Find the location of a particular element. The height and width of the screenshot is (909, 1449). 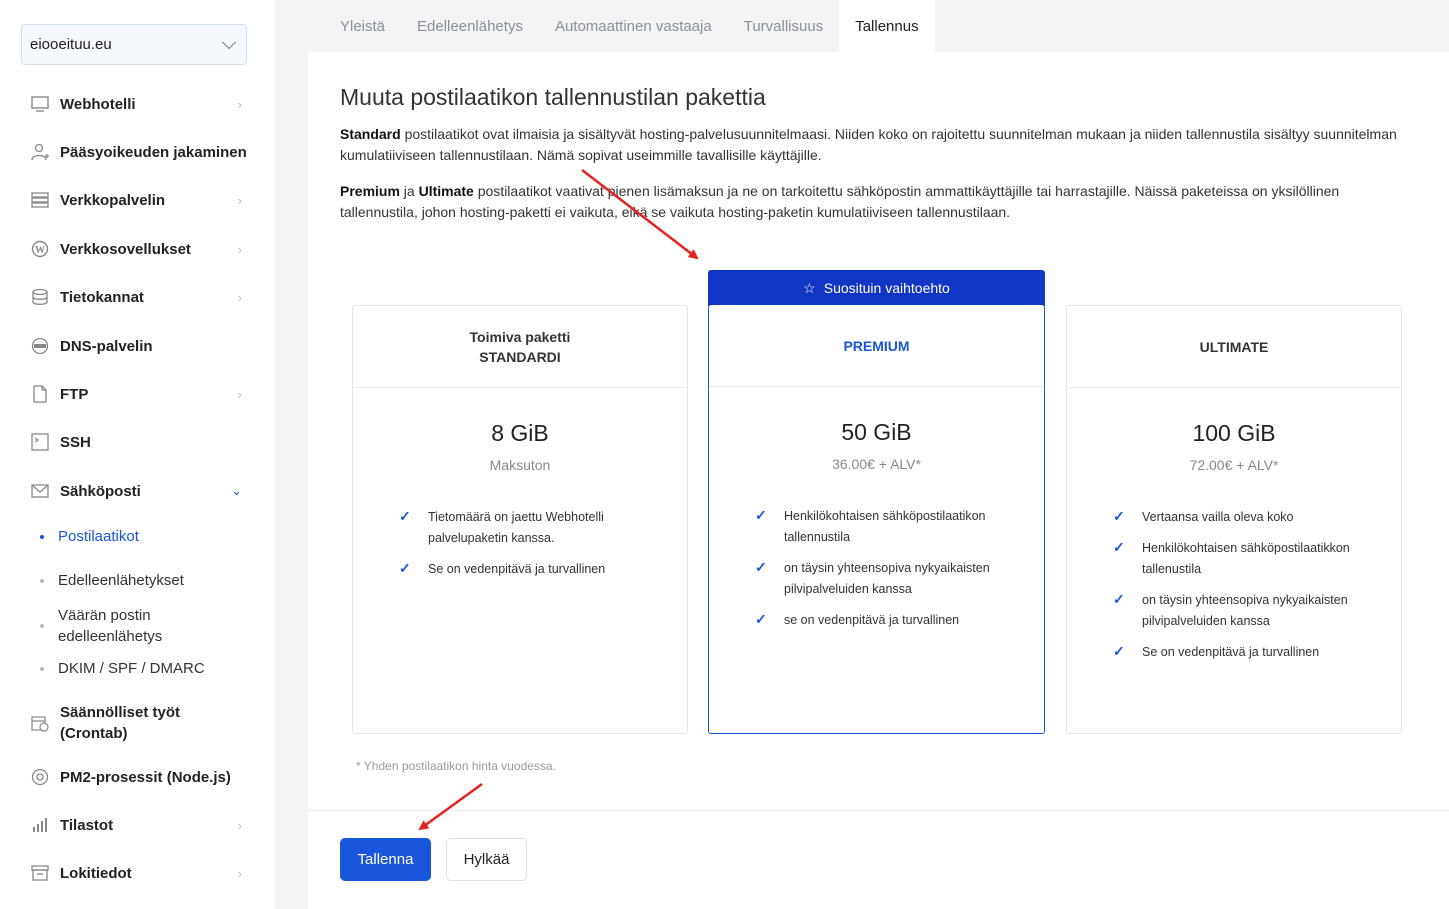

sidebar-item-ftp: FTP › is located at coordinates (140, 394).